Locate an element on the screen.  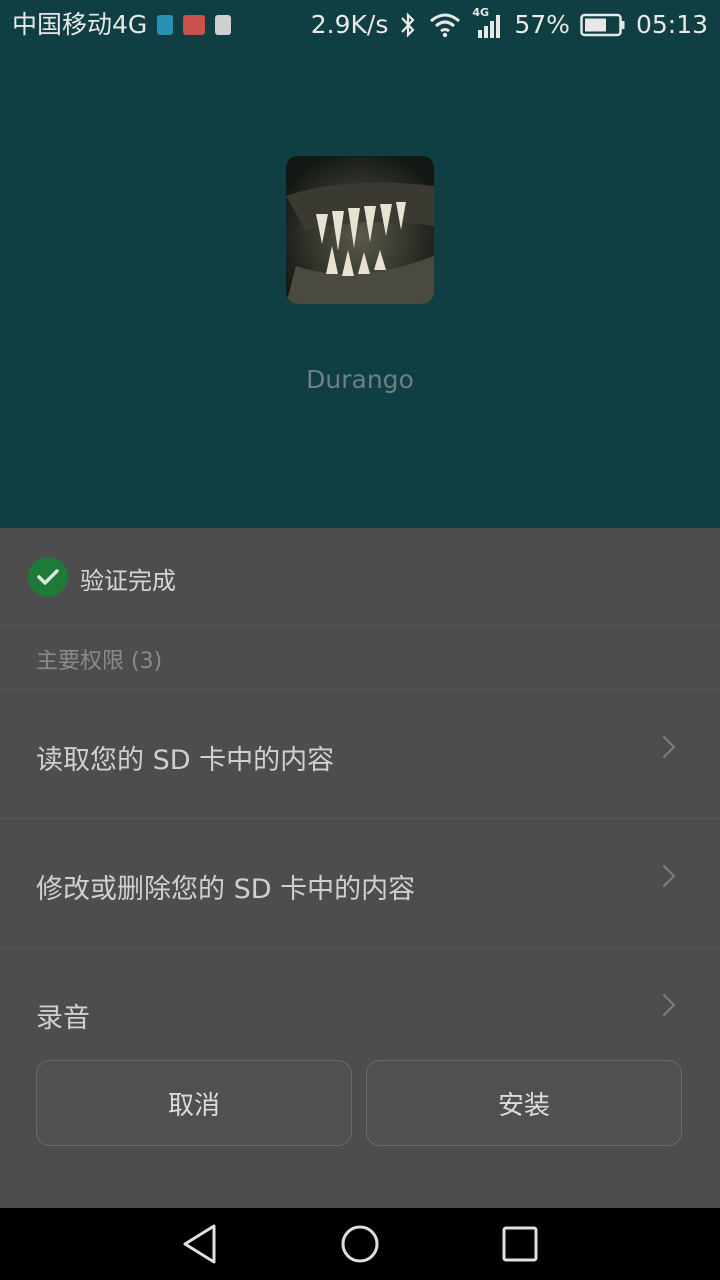
install-button: 安装 is located at coordinates (524, 1103).